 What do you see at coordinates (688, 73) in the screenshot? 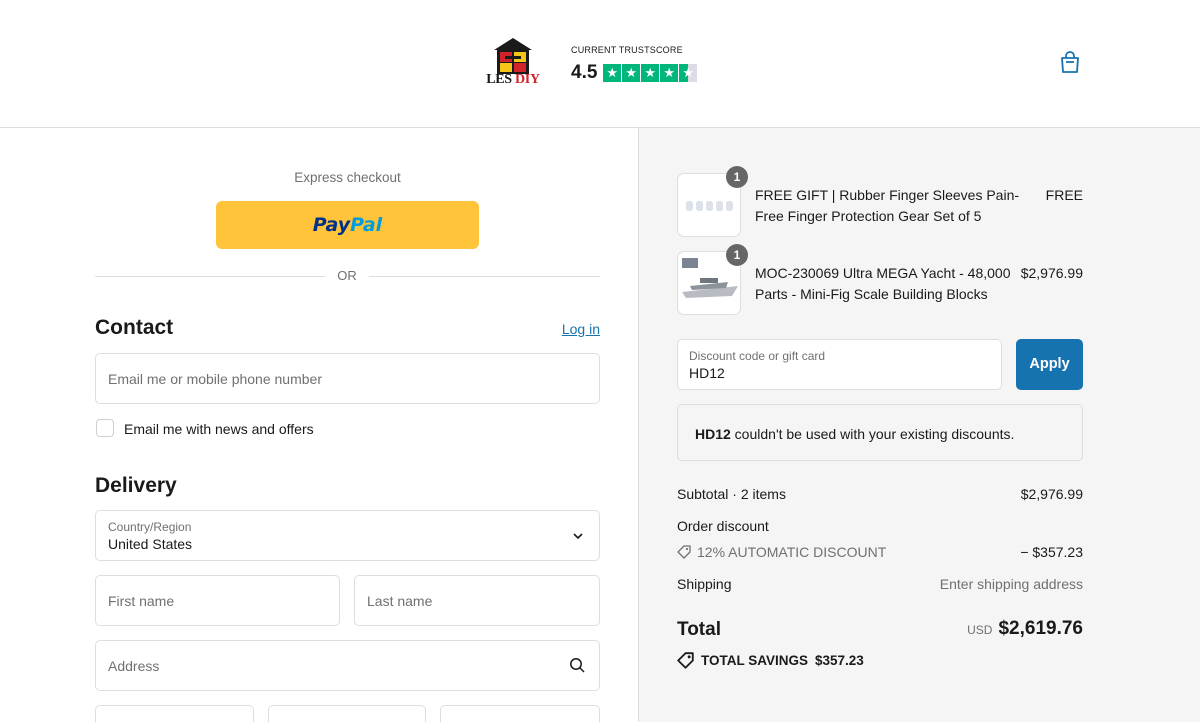
I see `half-star-icon: ★` at bounding box center [688, 73].